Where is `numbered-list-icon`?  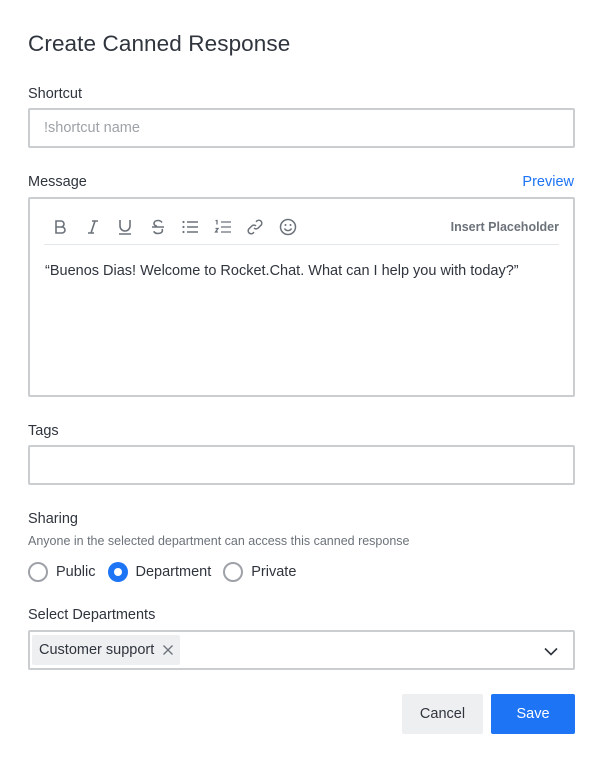 numbered-list-icon is located at coordinates (222, 226).